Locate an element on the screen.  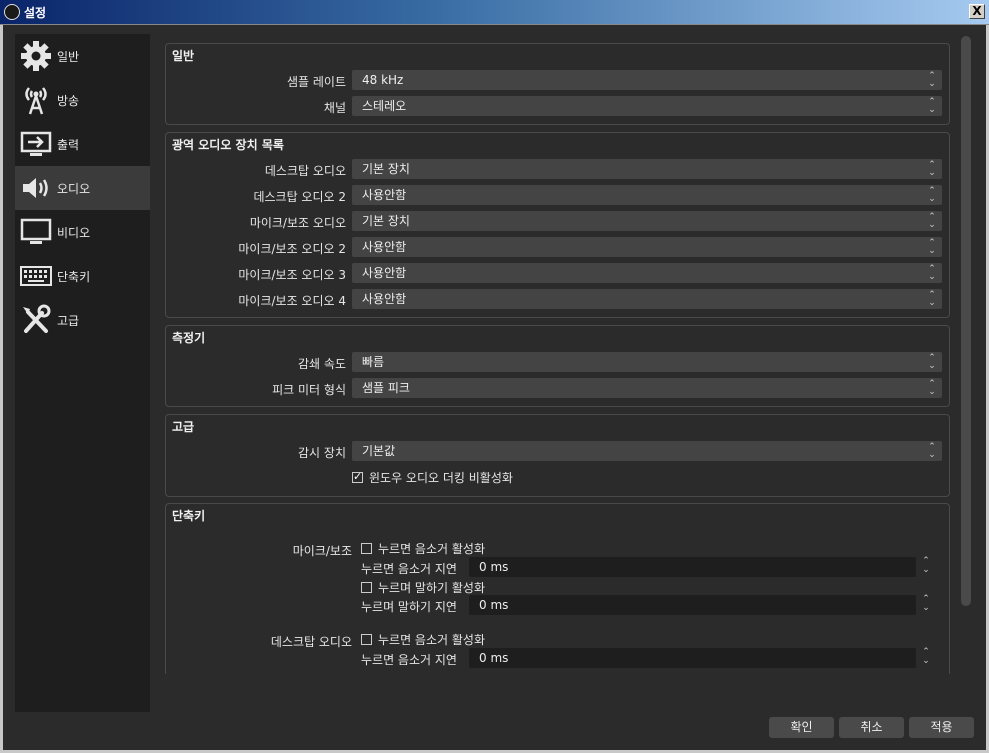
mic-push-to-mute-checkbox: 누르면 음소거 활성화 is located at coordinates (423, 548).